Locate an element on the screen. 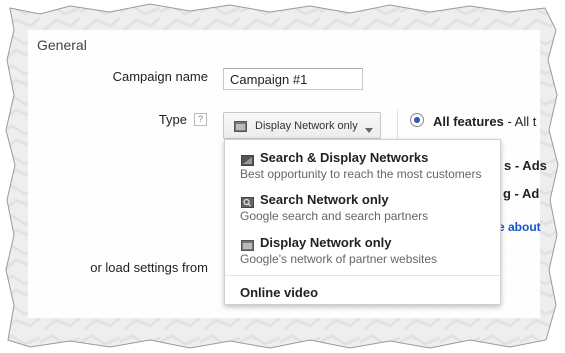  vertical-divider is located at coordinates (397, 125).